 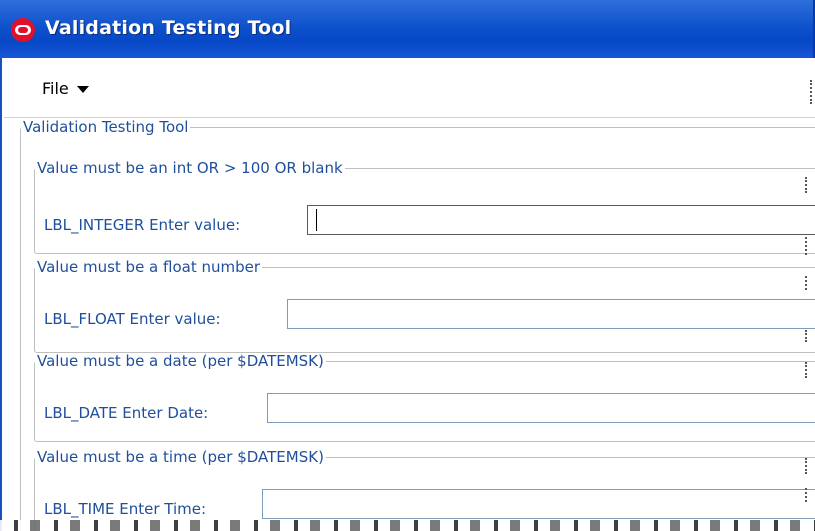 I want to click on integer-input, so click(x=561, y=220).